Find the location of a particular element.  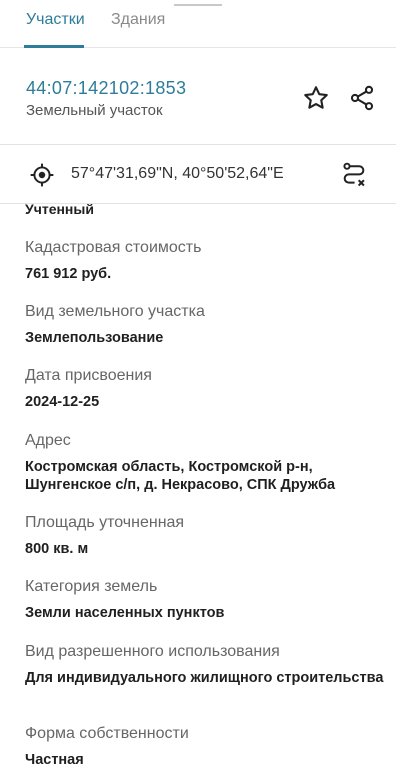

field-value: Частная is located at coordinates (54, 760).